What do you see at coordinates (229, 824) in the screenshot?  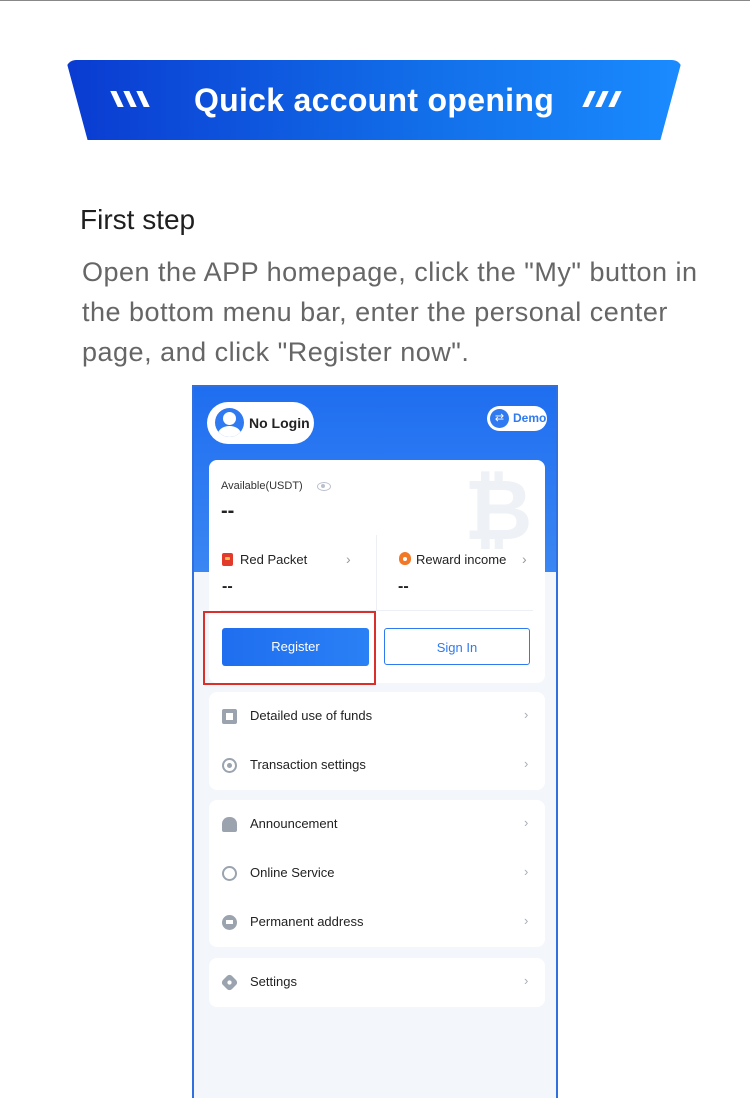 I see `bell-icon` at bounding box center [229, 824].